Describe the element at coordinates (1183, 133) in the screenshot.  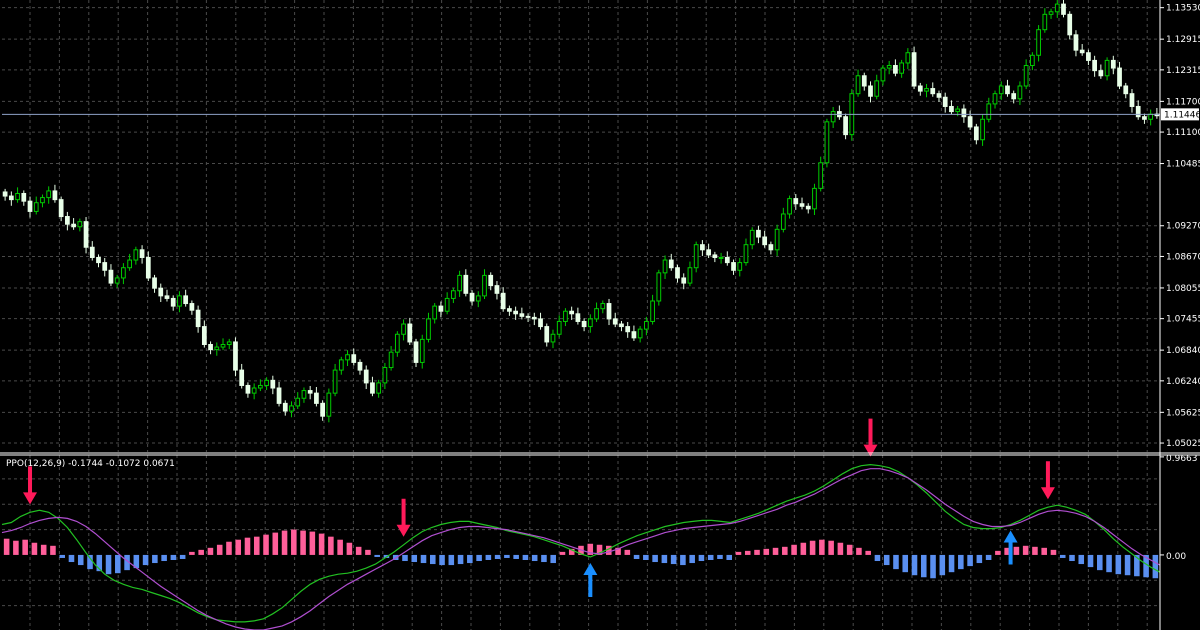
I see `price-tick-label: 1.11100` at that location.